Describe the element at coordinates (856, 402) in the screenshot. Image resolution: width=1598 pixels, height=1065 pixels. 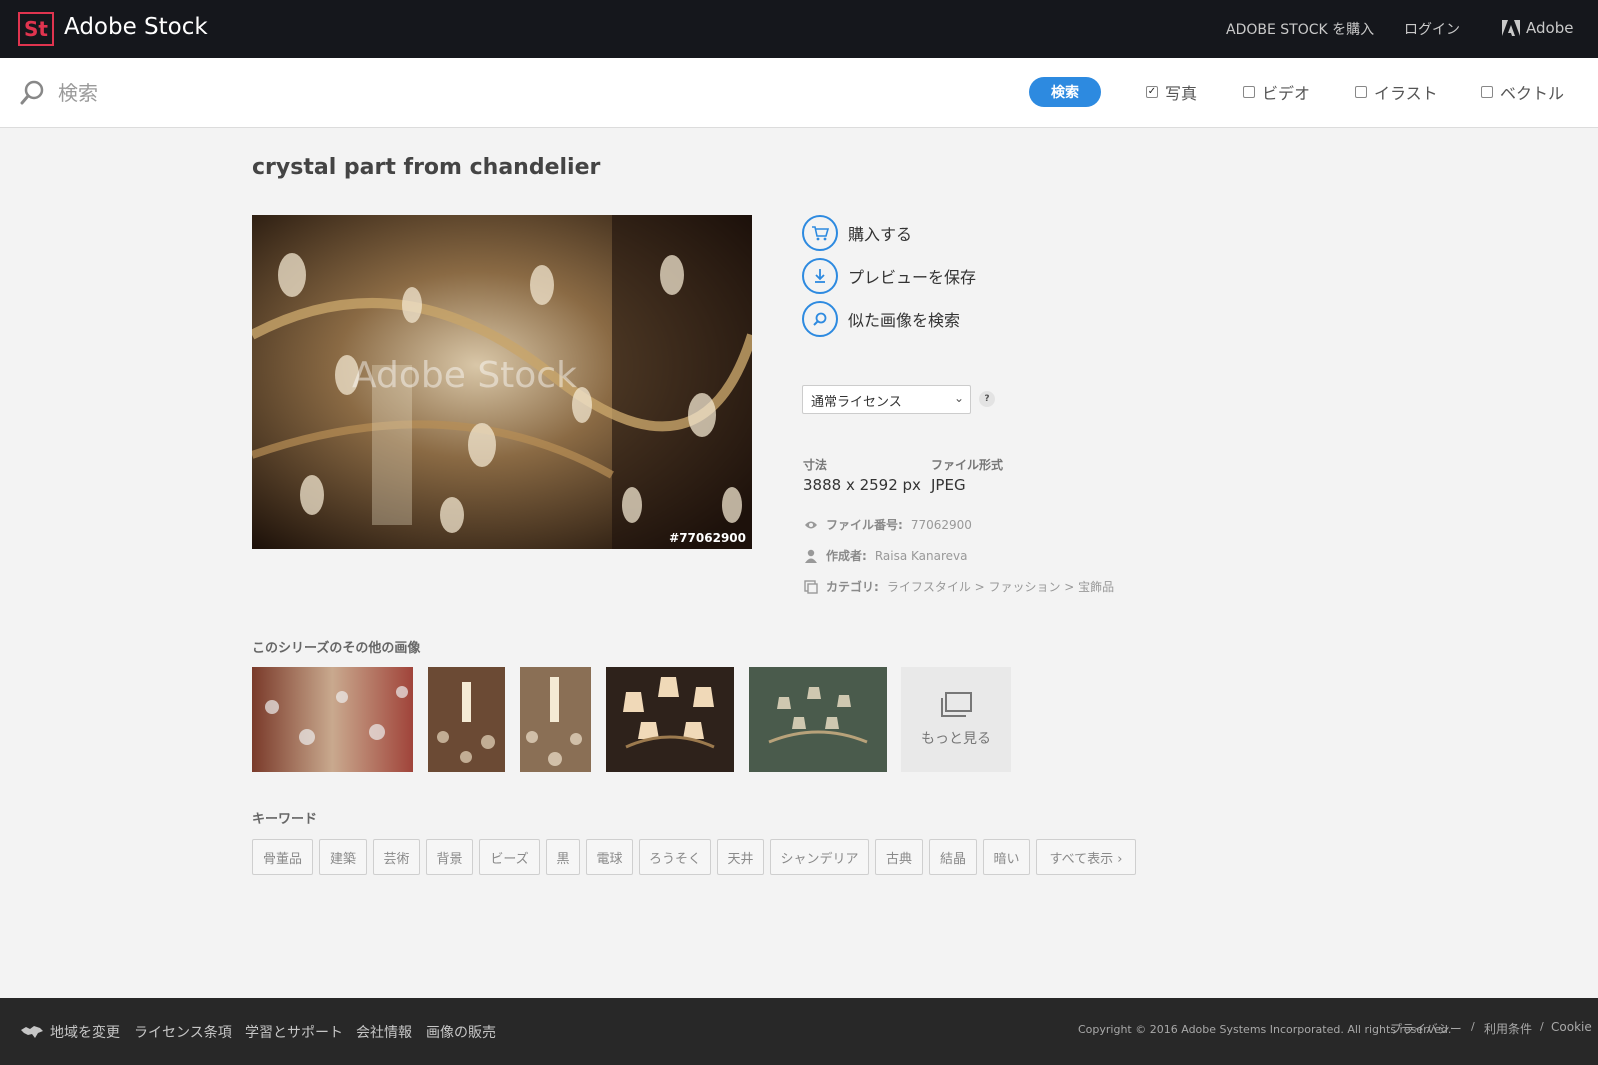
I see `license-select-value: 通常ライセンス` at that location.